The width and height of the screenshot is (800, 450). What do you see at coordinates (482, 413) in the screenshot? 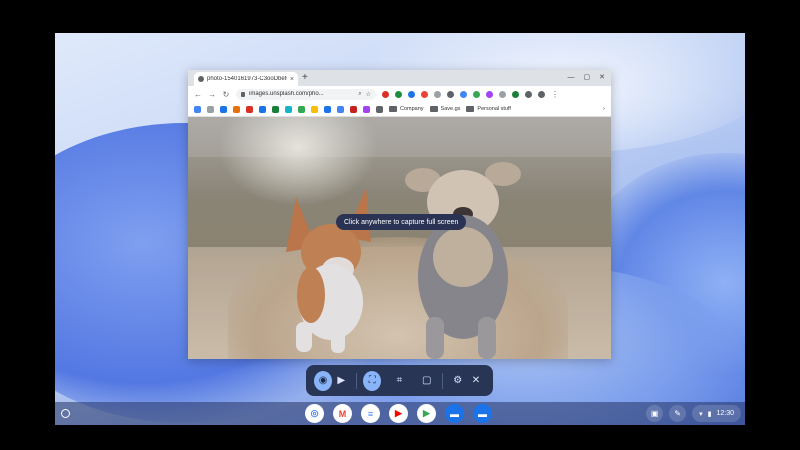
I see `messages-app-icon: ▬` at bounding box center [482, 413].